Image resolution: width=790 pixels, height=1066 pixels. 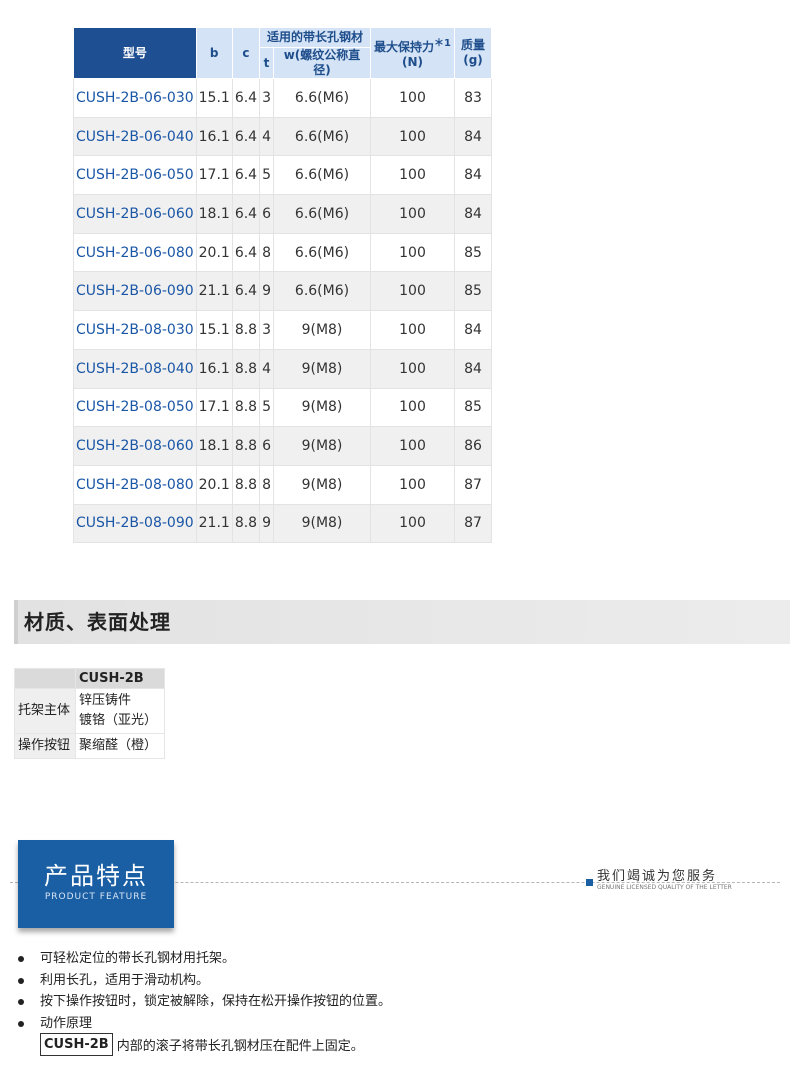 I want to click on header-c: c, so click(x=246, y=53).